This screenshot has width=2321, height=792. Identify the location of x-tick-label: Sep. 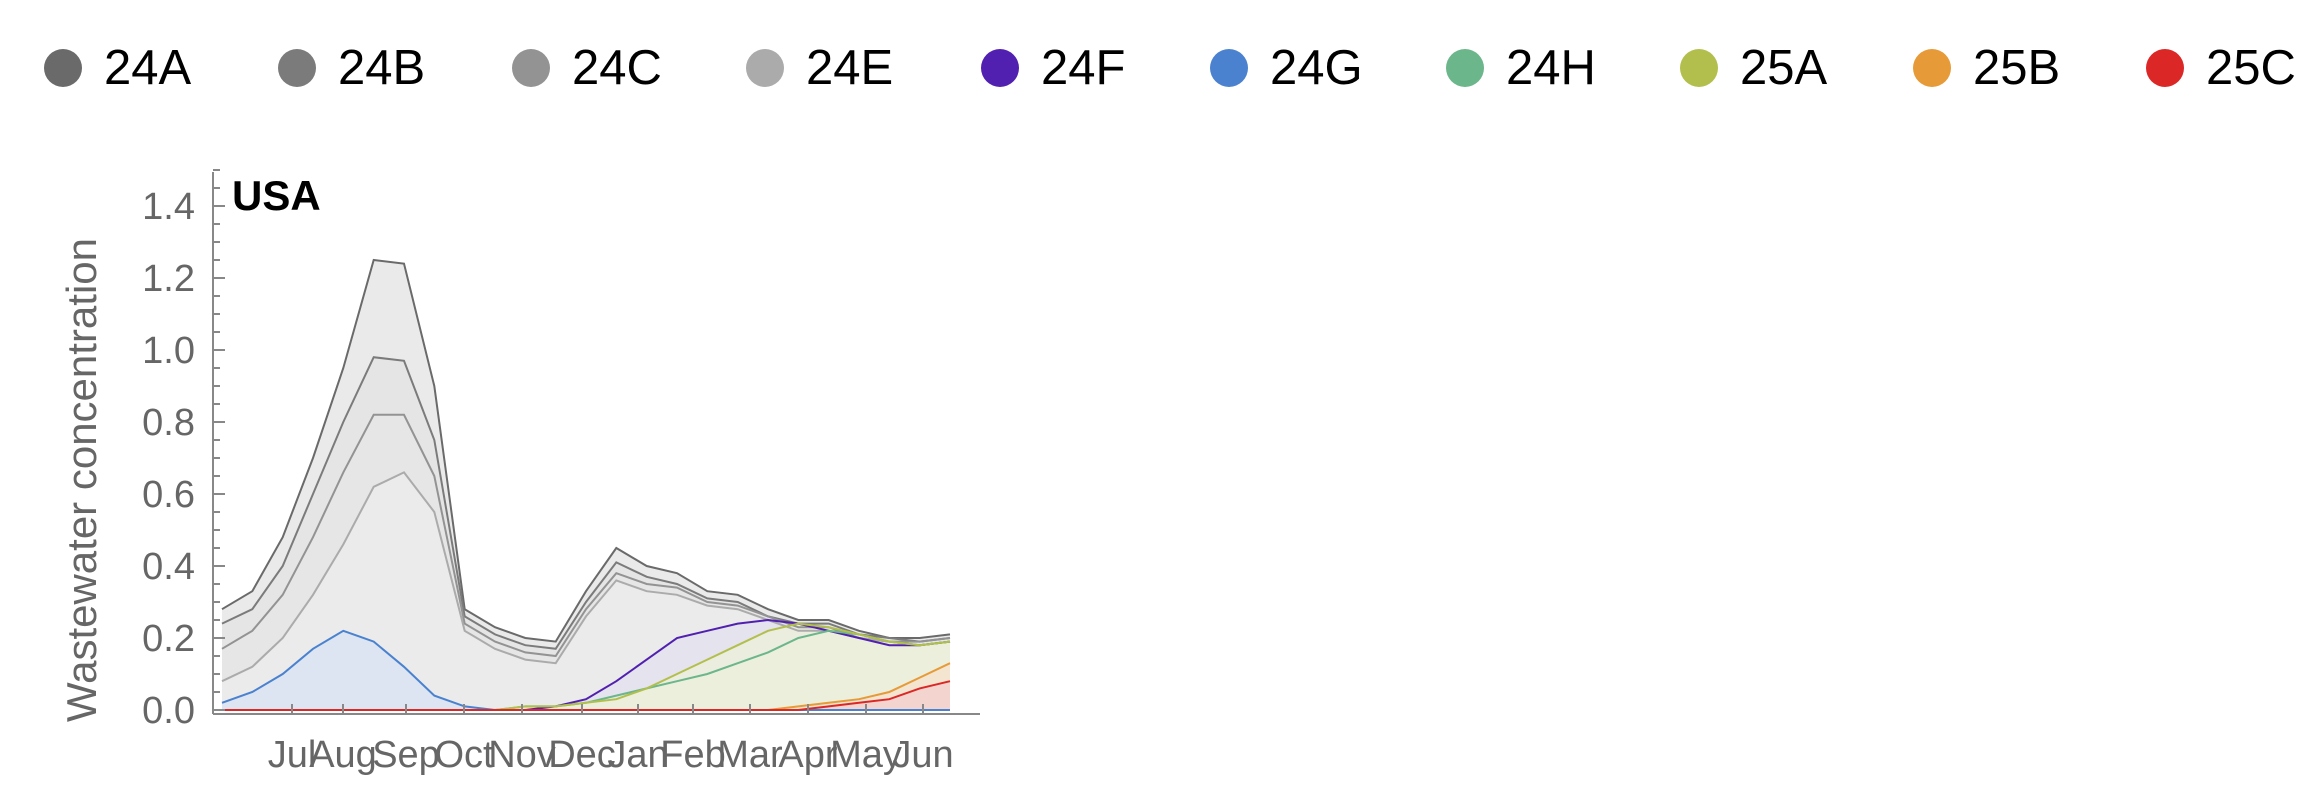
(406, 755).